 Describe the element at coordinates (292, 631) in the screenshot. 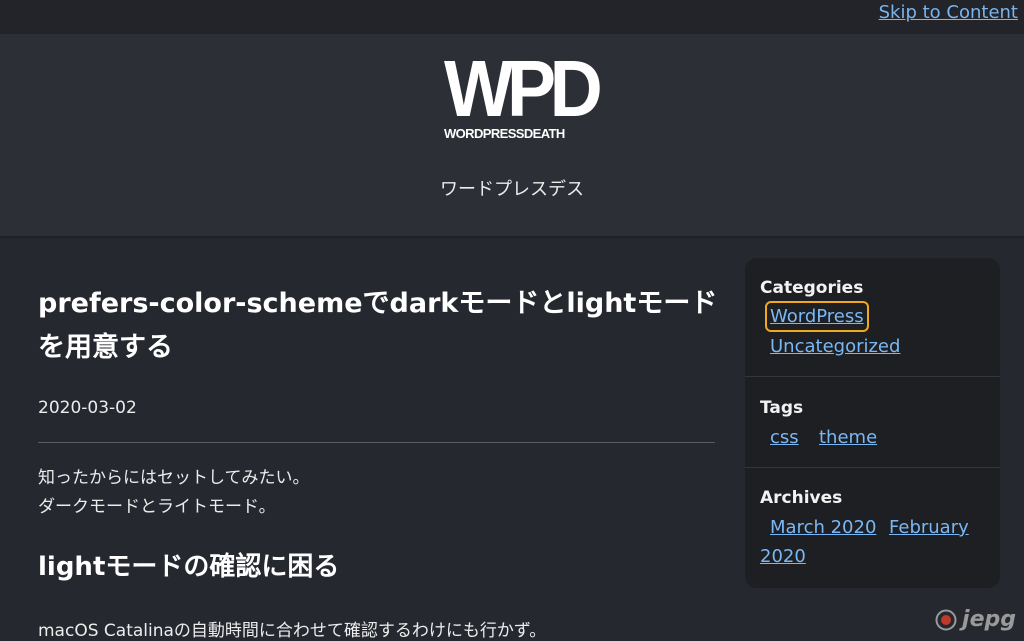

I see `post-paragraph-2: macOS Catalinaの自動時間に合わせて確認するわけにも行かず。` at that location.